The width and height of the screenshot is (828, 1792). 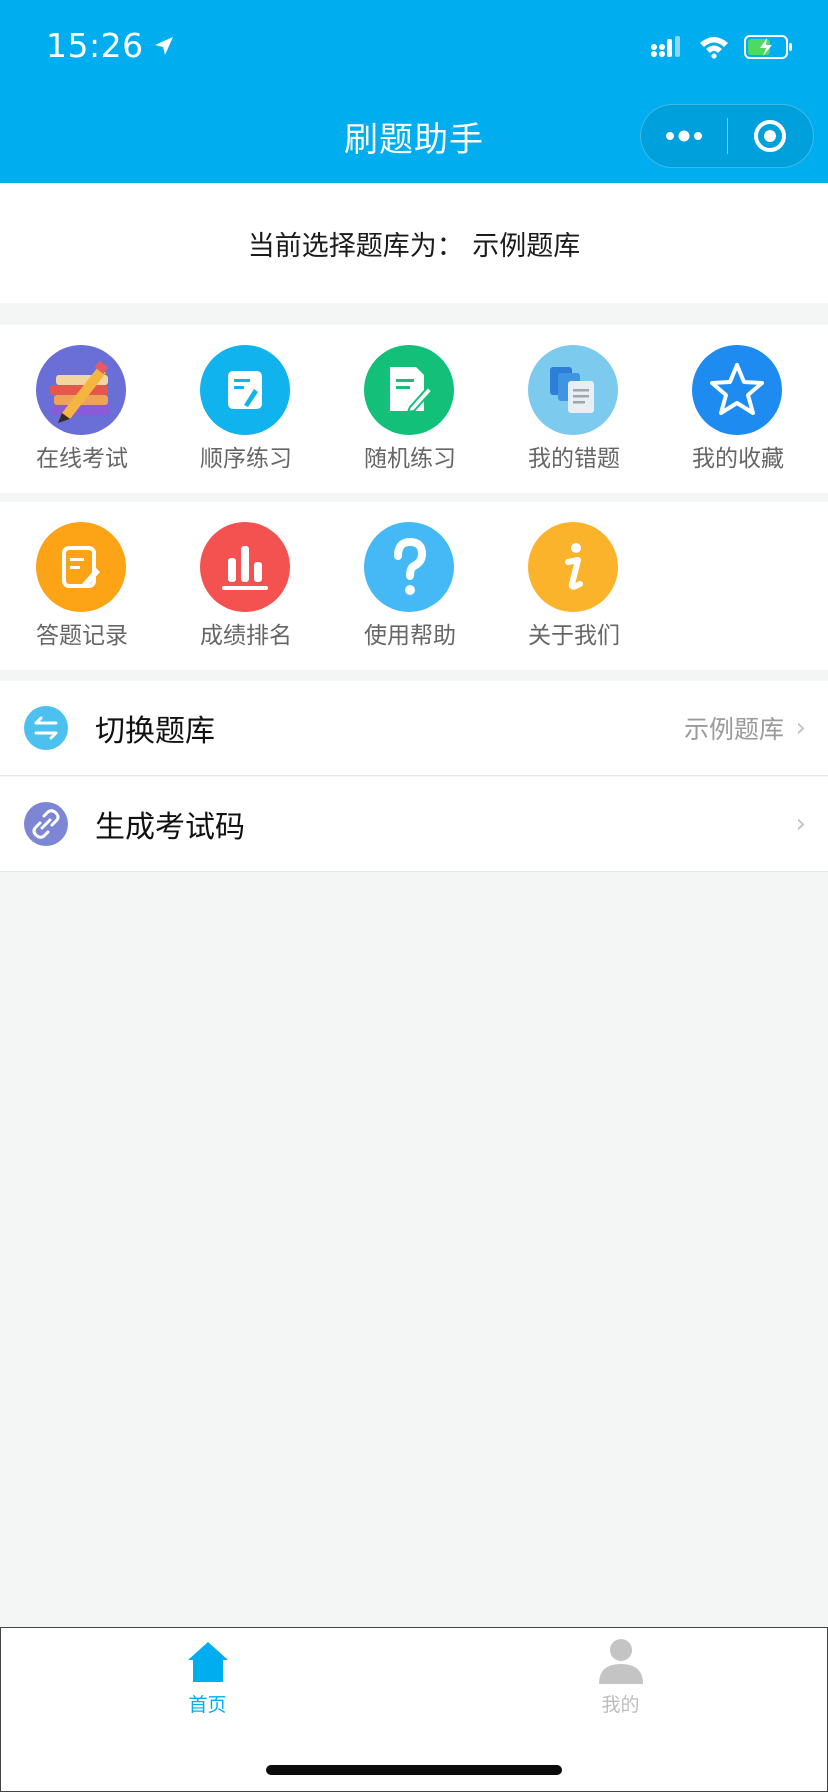 I want to click on grid-item-help: 使用帮助, so click(x=410, y=586).